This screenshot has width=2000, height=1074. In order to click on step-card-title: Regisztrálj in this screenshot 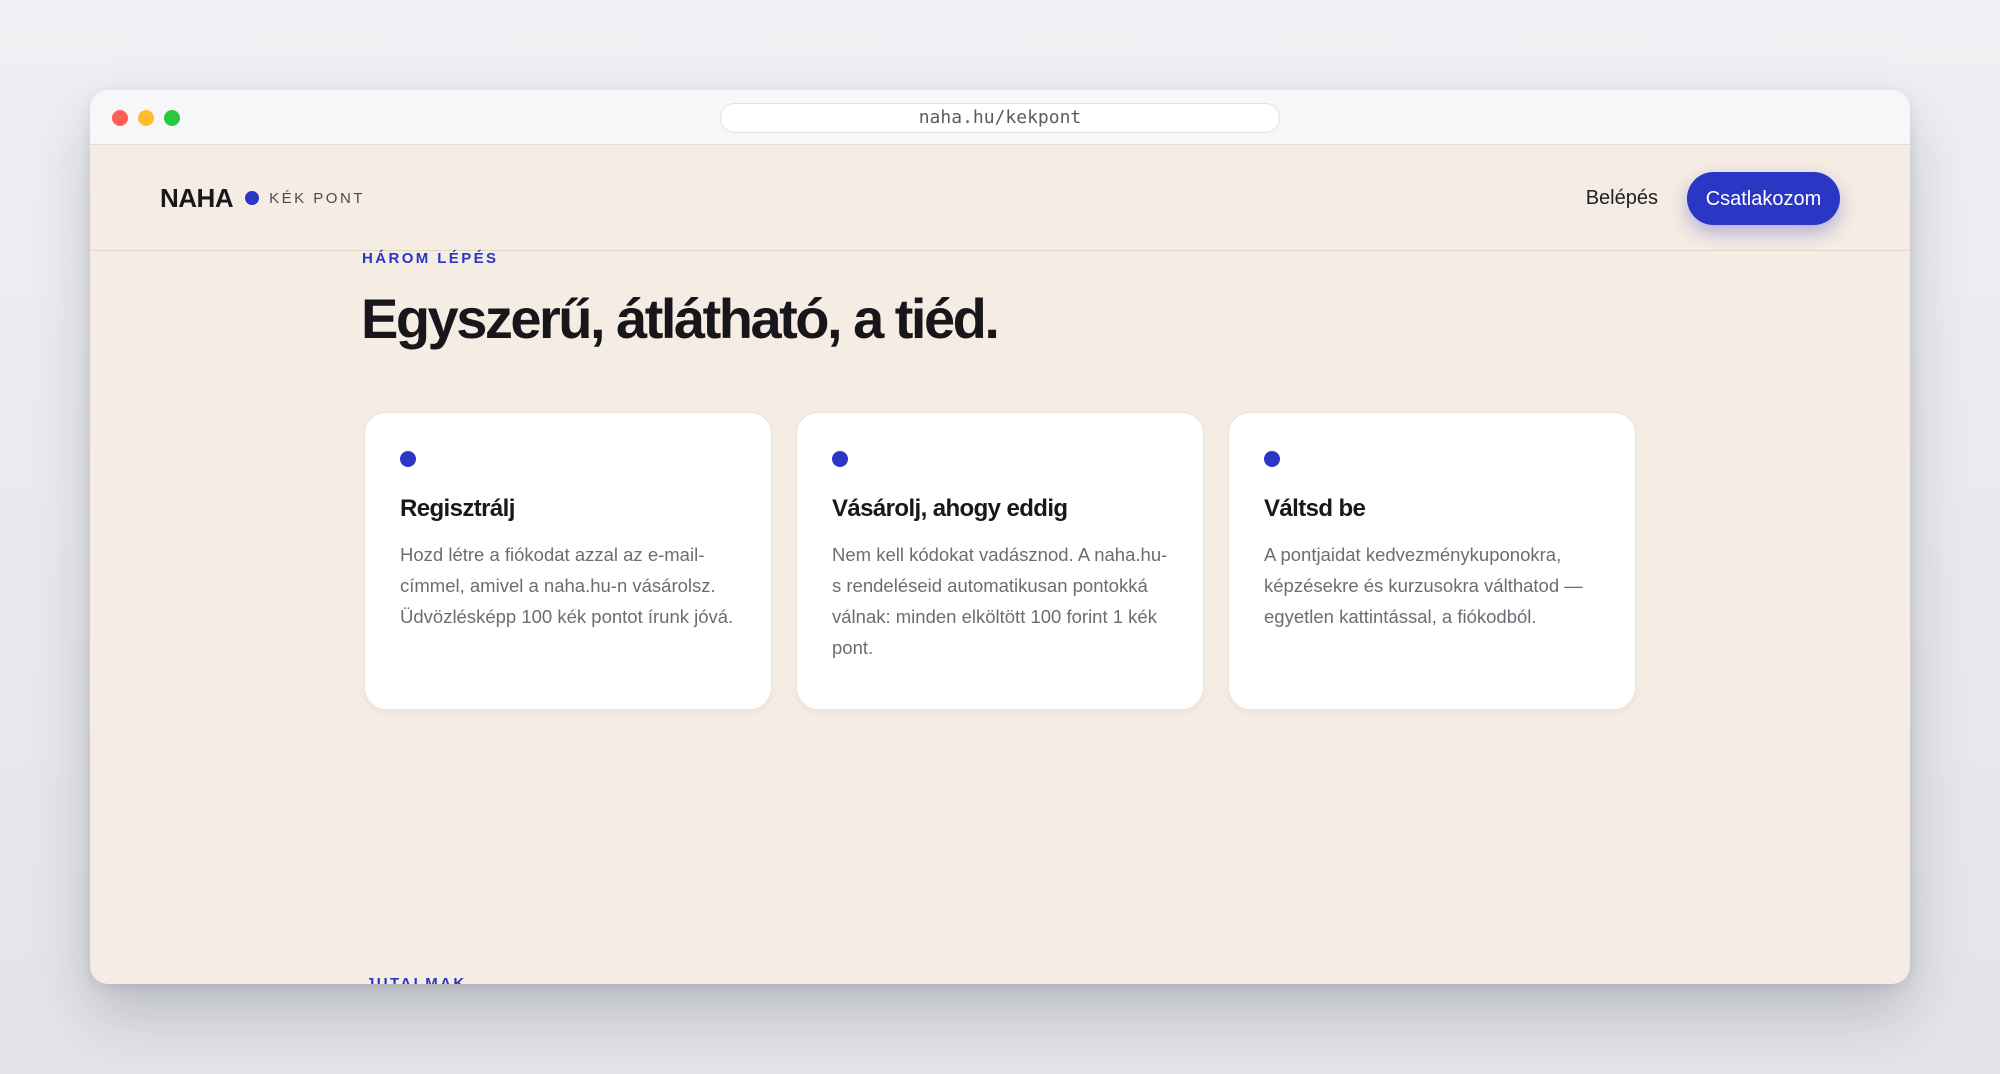, I will do `click(457, 508)`.